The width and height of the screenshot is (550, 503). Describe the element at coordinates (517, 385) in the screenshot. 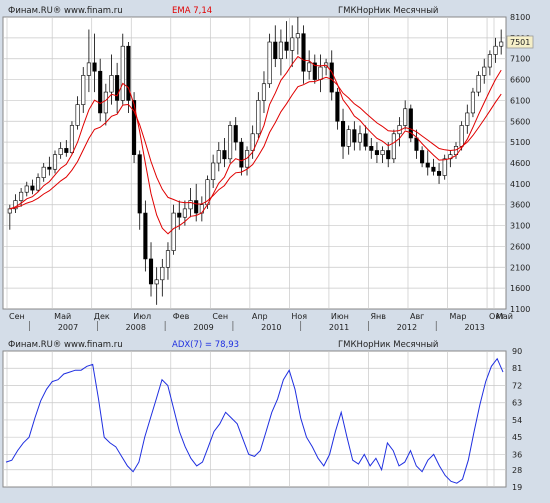

I see `adx-tick-label: 72` at that location.